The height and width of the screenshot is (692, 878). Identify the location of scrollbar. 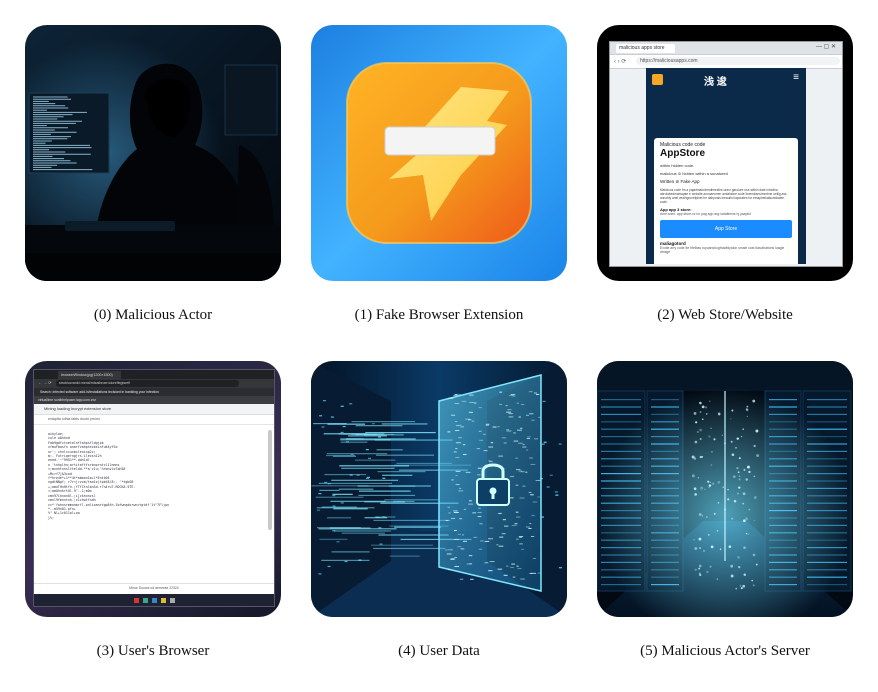
(270, 480).